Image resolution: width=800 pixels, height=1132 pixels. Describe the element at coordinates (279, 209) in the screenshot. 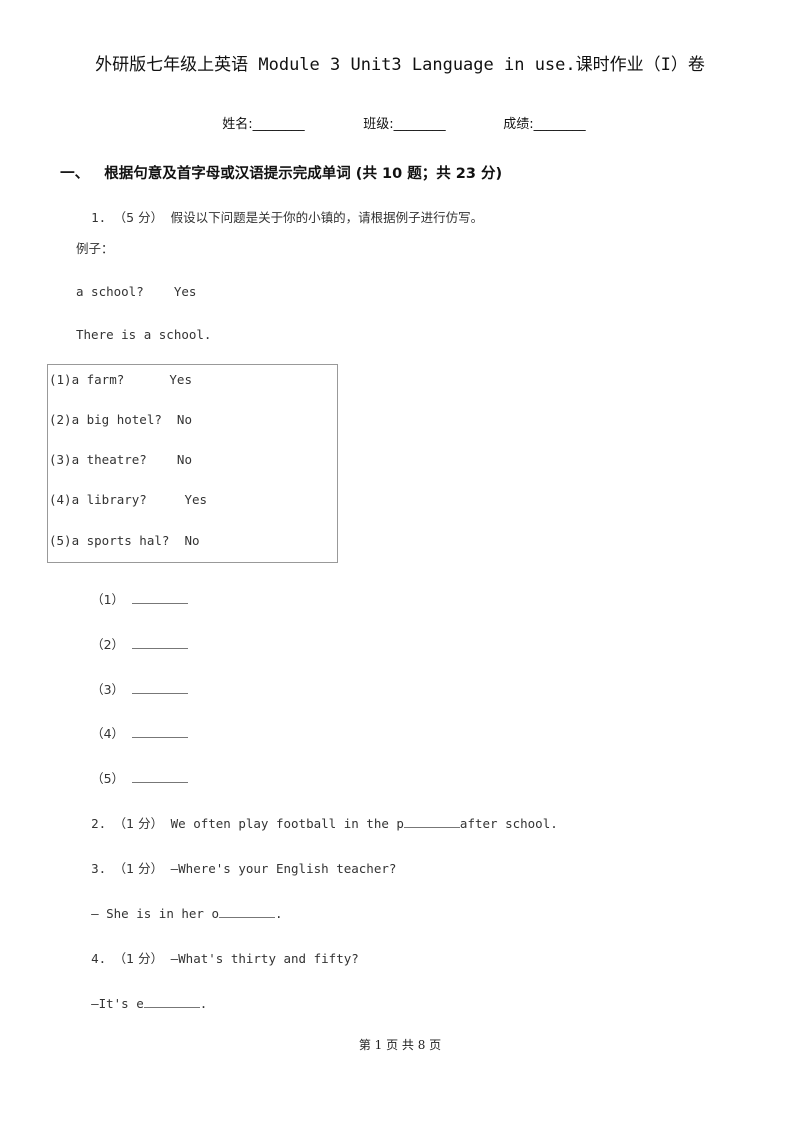

I see `question-1: 1. （5 分） 假设以下问题是关于你的小镇的，请根据例子进行仿写。` at that location.